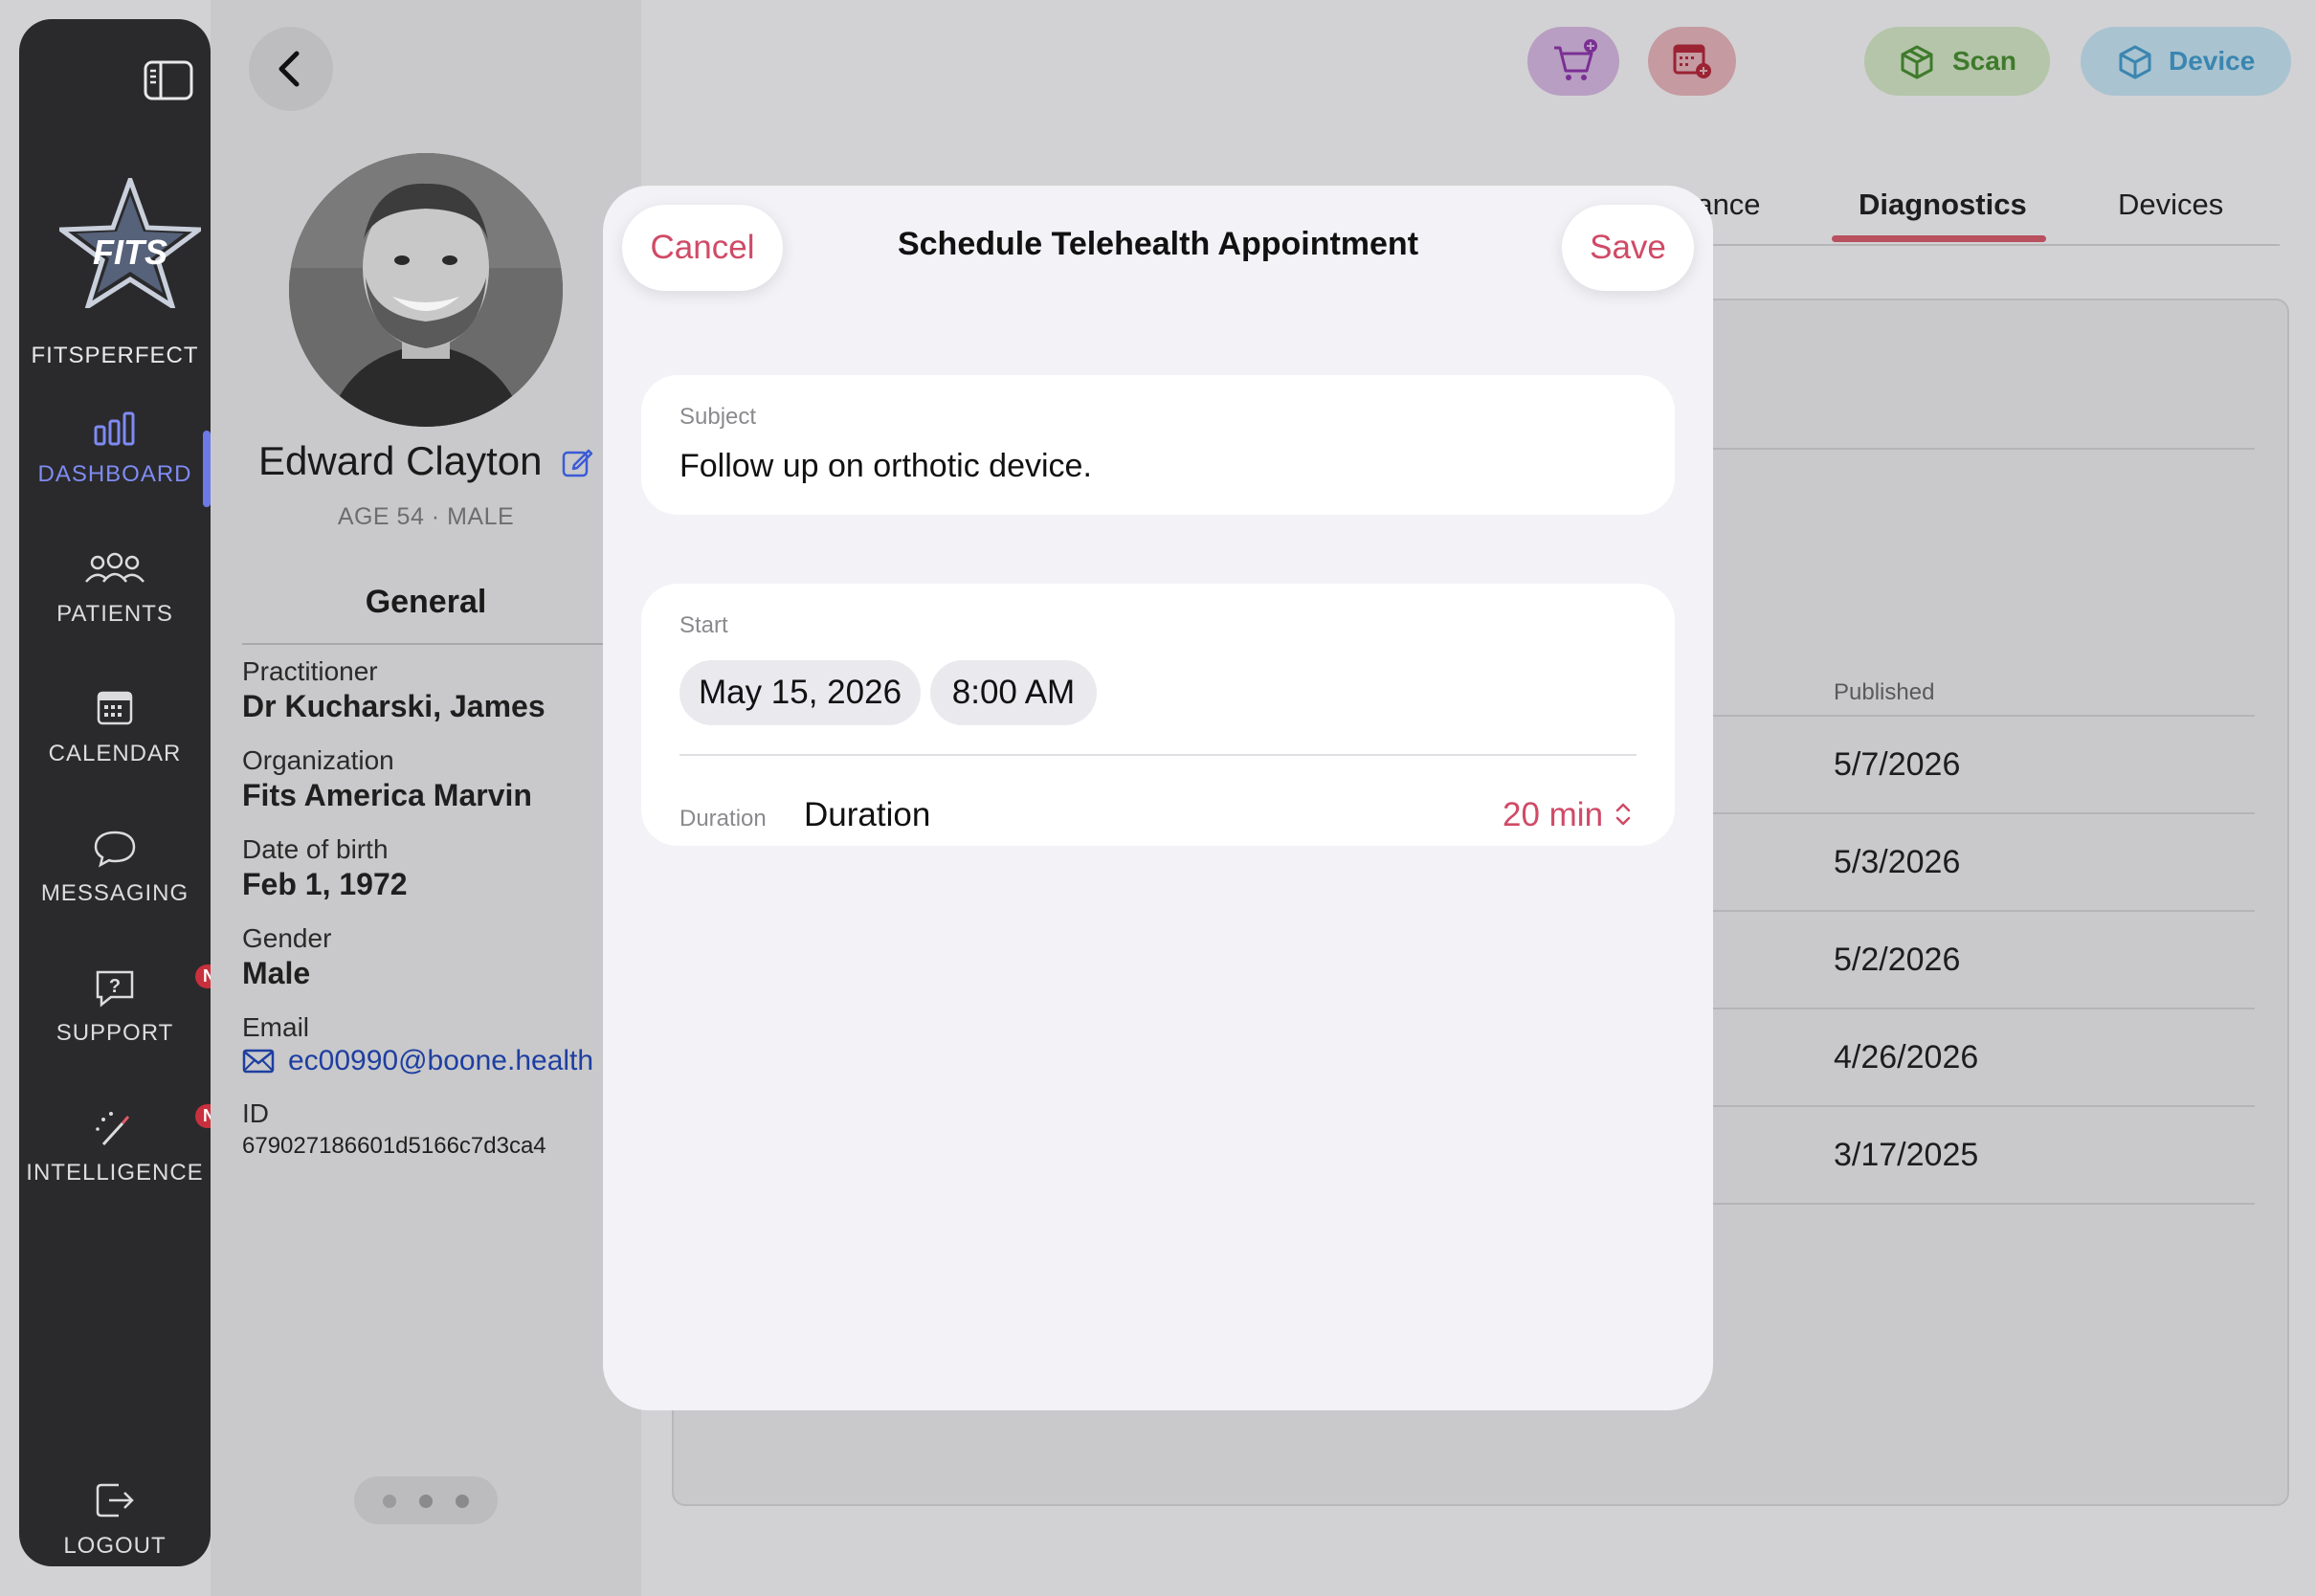 This screenshot has height=1596, width=2316. What do you see at coordinates (1623, 815) in the screenshot?
I see `chevron-updown-icon` at bounding box center [1623, 815].